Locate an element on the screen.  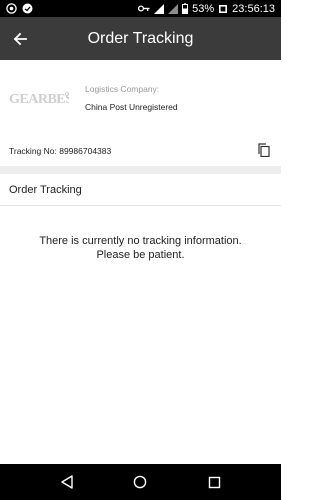
back-triangle-icon is located at coordinates (67, 482).